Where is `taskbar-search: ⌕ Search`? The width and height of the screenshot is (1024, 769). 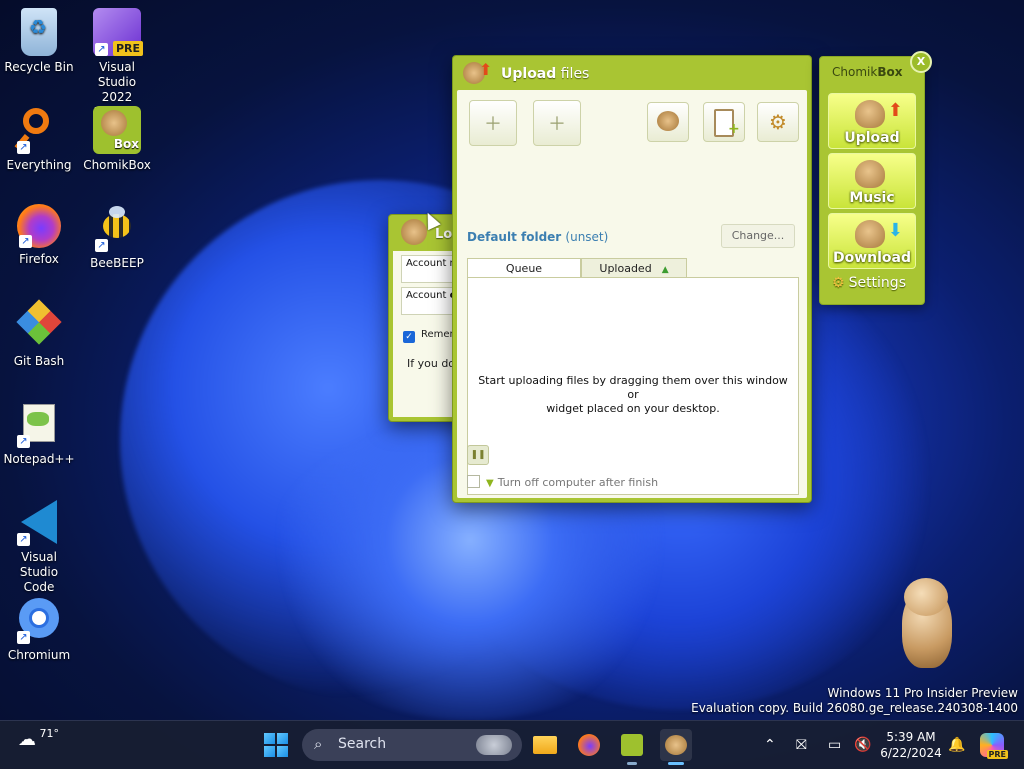 taskbar-search: ⌕ Search is located at coordinates (412, 745).